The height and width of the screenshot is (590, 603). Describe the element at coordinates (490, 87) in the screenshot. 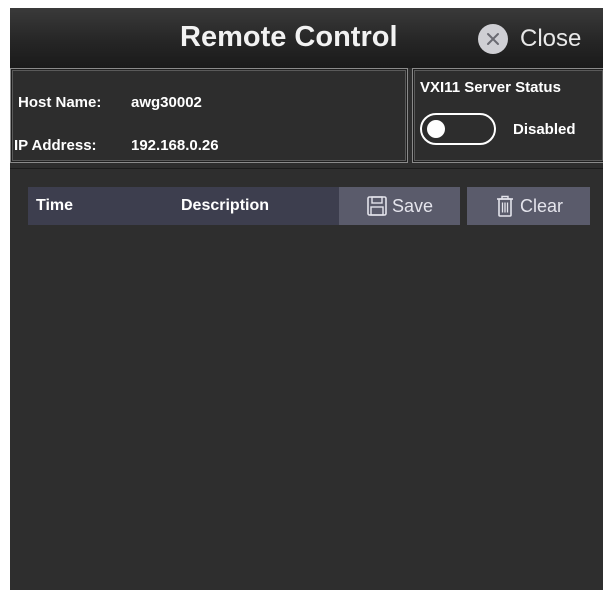

I see `vxi11-status-title: VXI11 Server Status` at that location.